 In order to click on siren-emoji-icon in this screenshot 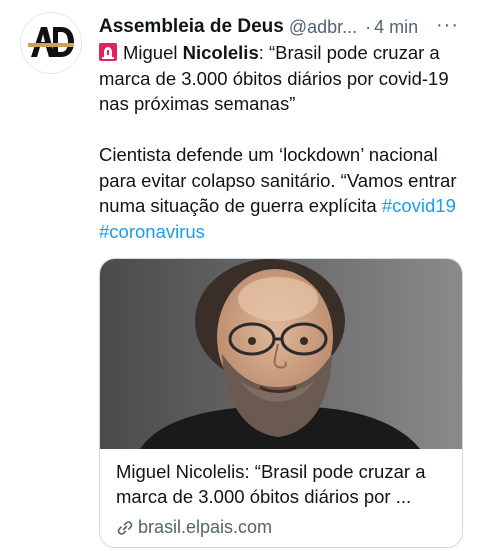, I will do `click(108, 52)`.